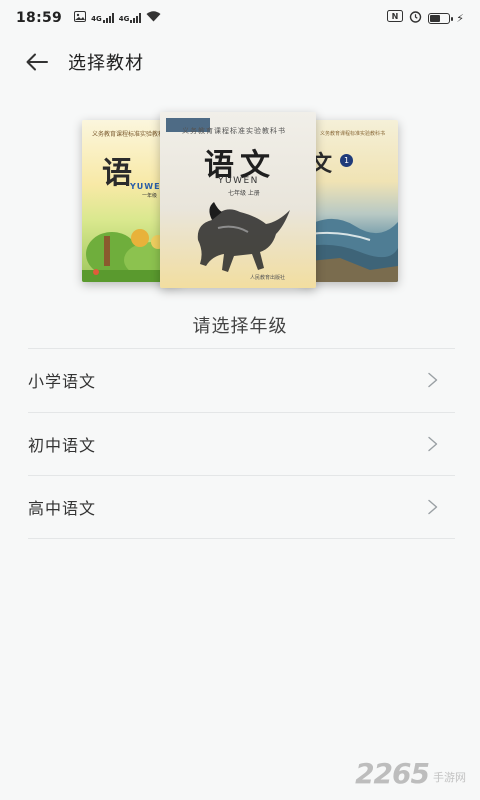  Describe the element at coordinates (240, 62) in the screenshot. I see `header: 选择教材` at that location.